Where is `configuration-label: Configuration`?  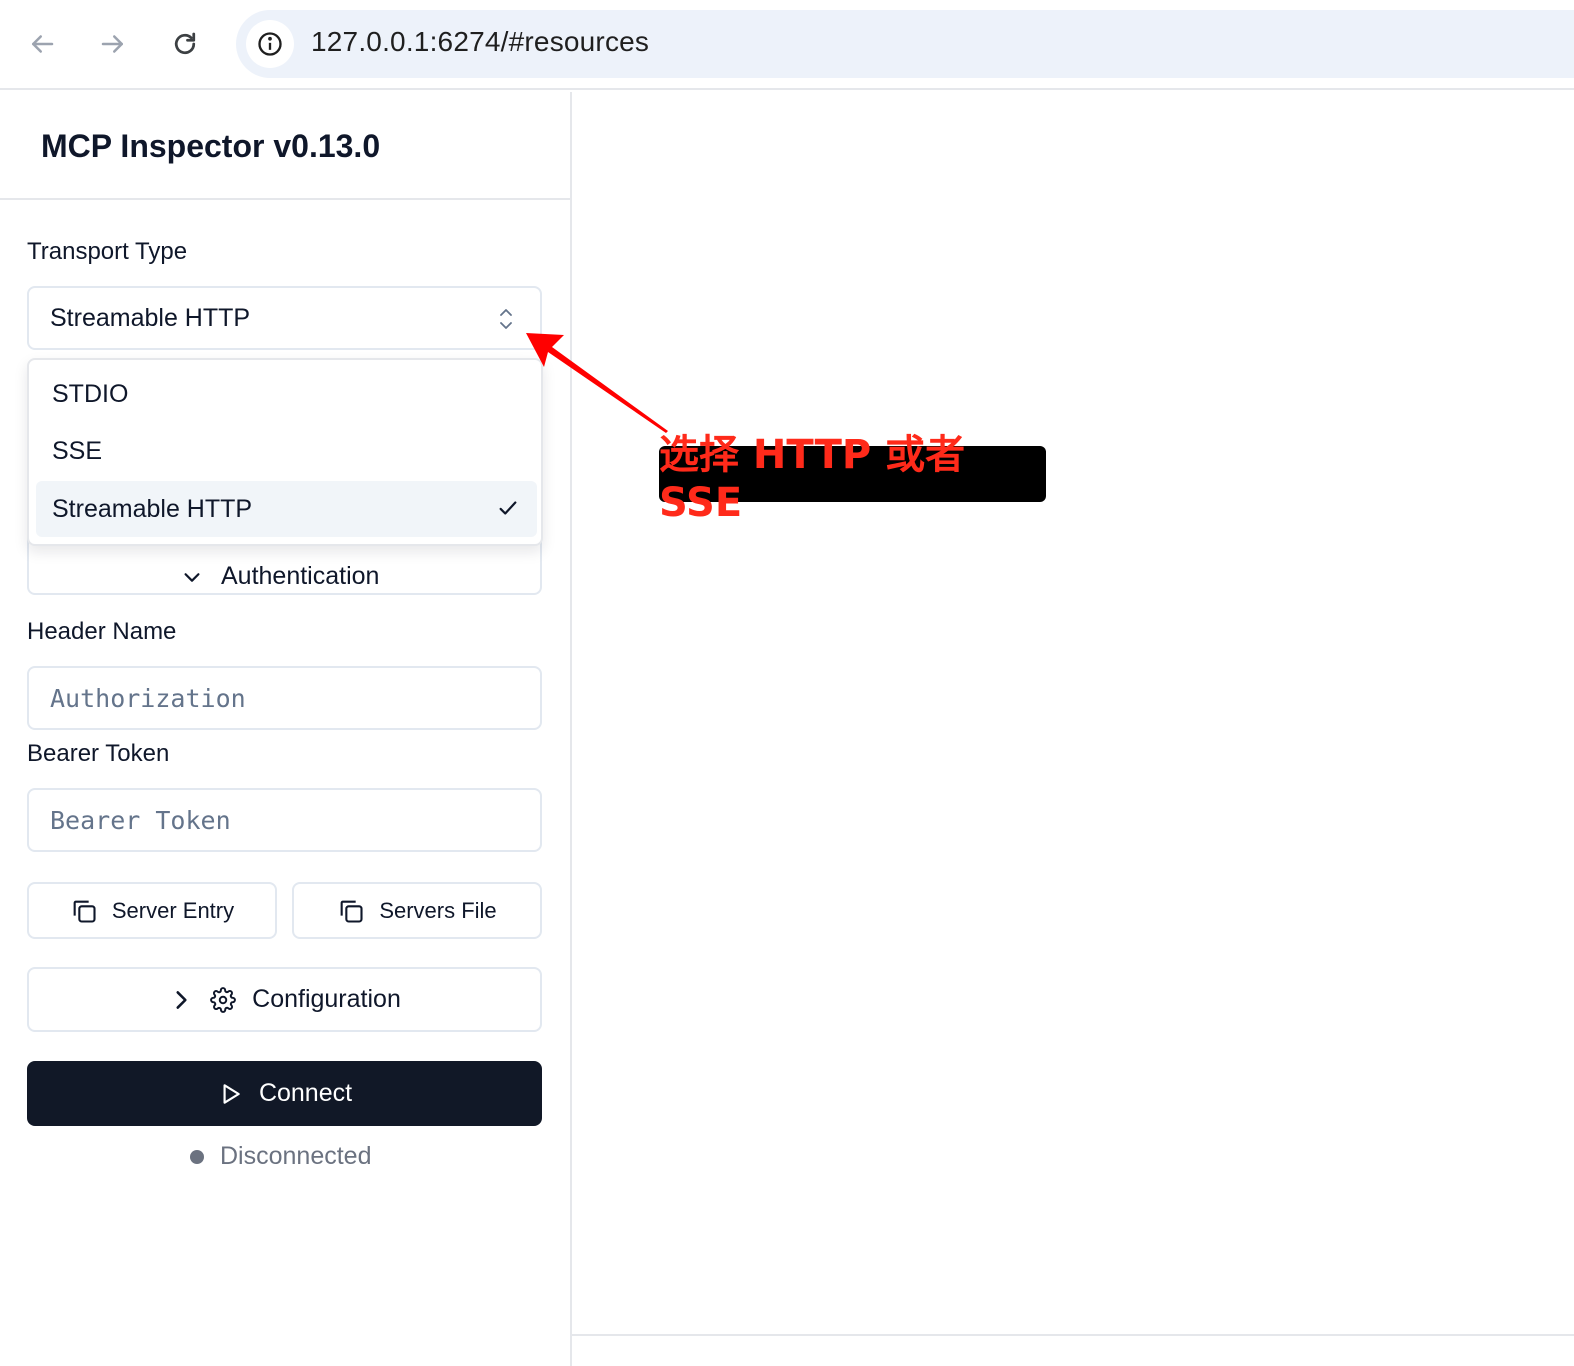
configuration-label: Configuration is located at coordinates (326, 999).